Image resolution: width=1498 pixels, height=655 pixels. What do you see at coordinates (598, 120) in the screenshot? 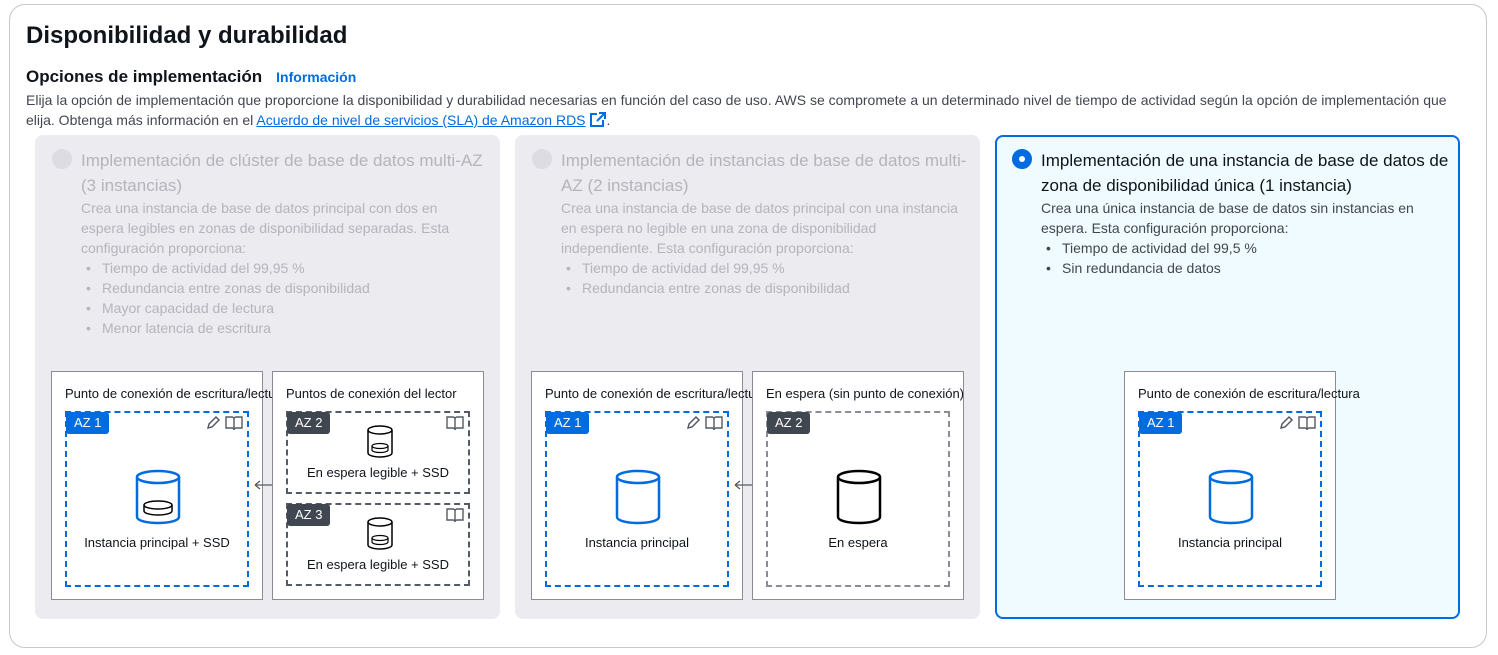
I see `external-link-icon` at bounding box center [598, 120].